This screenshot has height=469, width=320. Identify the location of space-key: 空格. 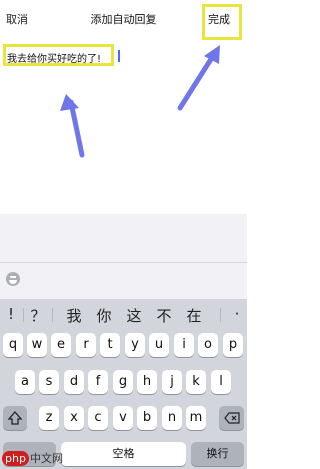
(123, 454).